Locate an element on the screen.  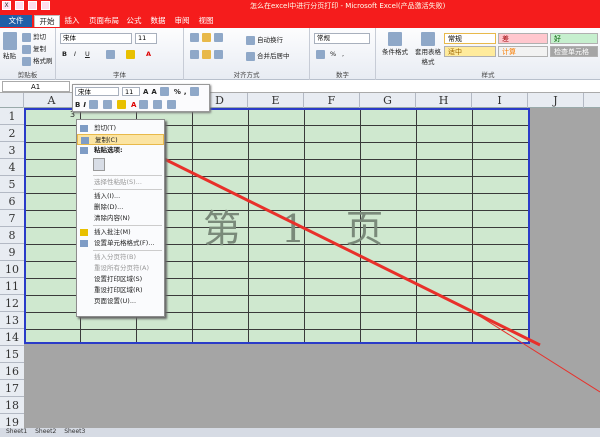
menu-item-cut: 剪切(T) is located at coordinates (120, 128).